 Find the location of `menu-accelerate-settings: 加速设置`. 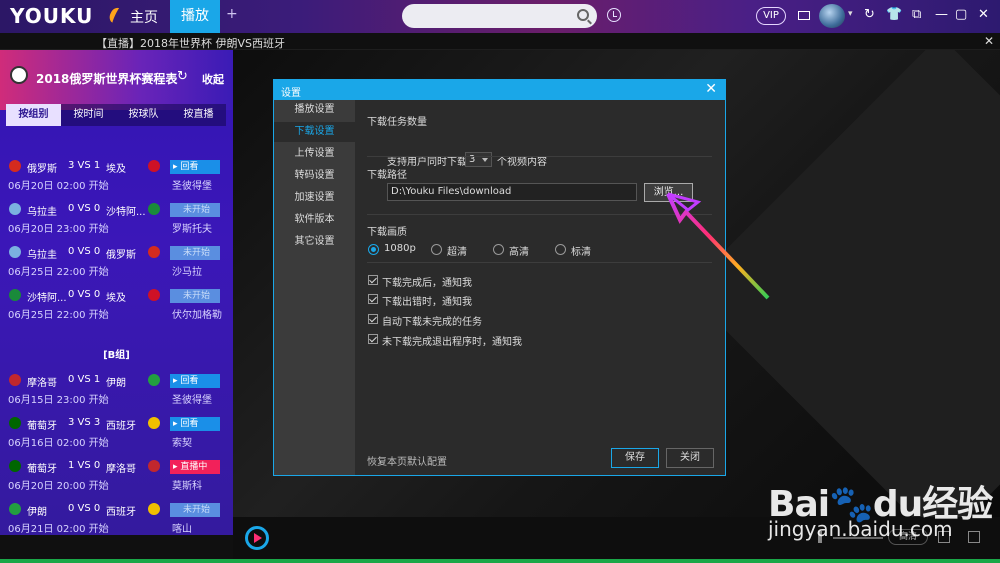

menu-accelerate-settings: 加速设置 is located at coordinates (314, 198).